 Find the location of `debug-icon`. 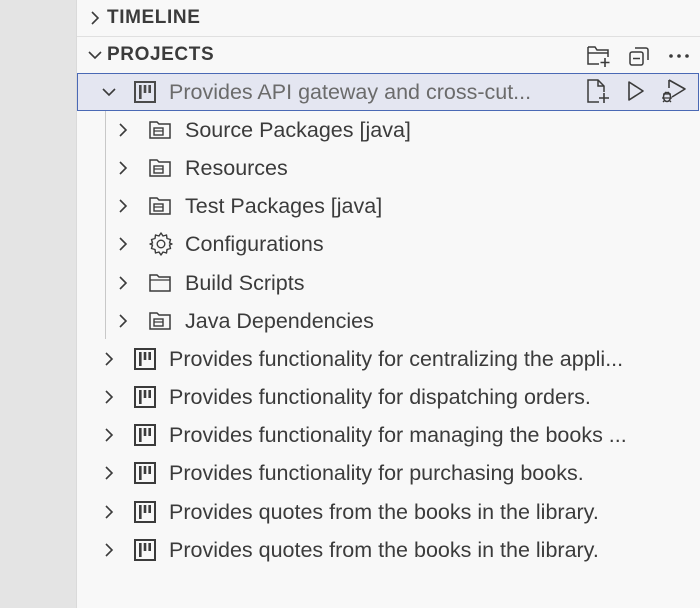

debug-icon is located at coordinates (674, 91).